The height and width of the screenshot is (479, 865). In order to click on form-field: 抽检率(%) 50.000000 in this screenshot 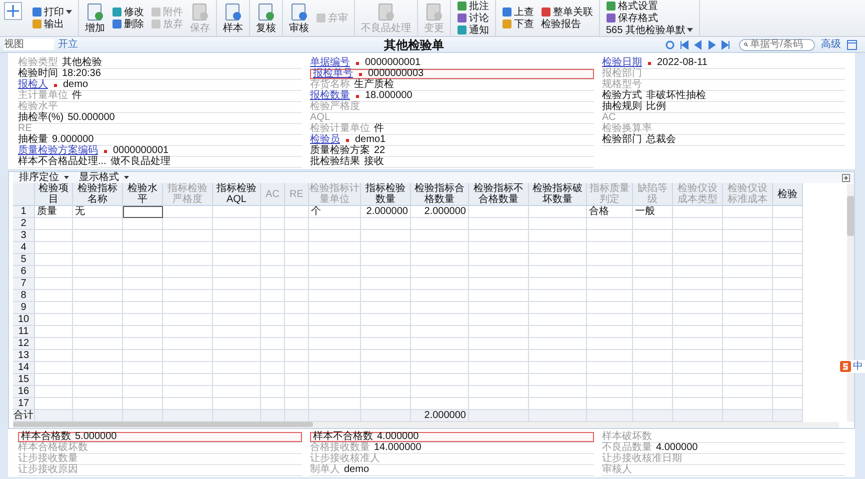, I will do `click(160, 118)`.